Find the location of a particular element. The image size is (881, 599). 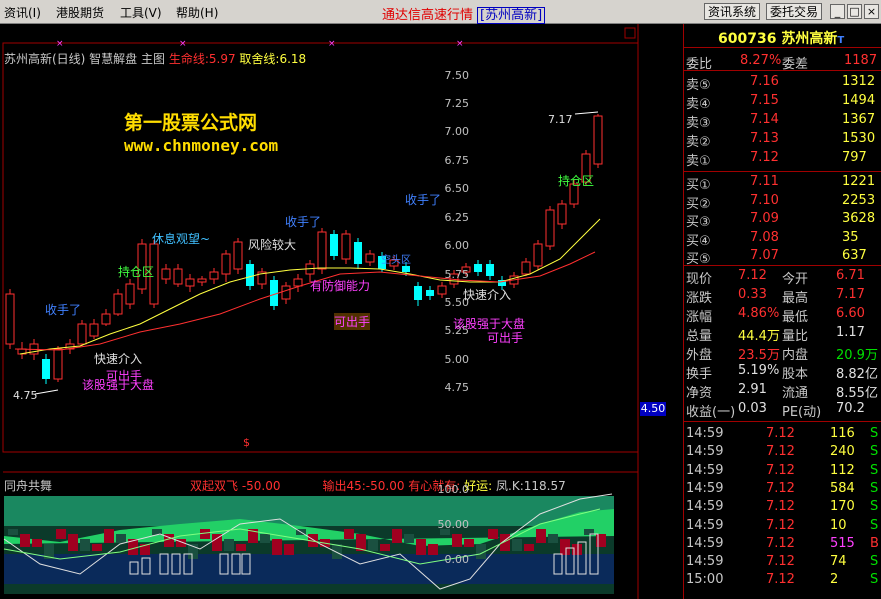

app-title-text: 通达信高速行情 is located at coordinates (428, 15).